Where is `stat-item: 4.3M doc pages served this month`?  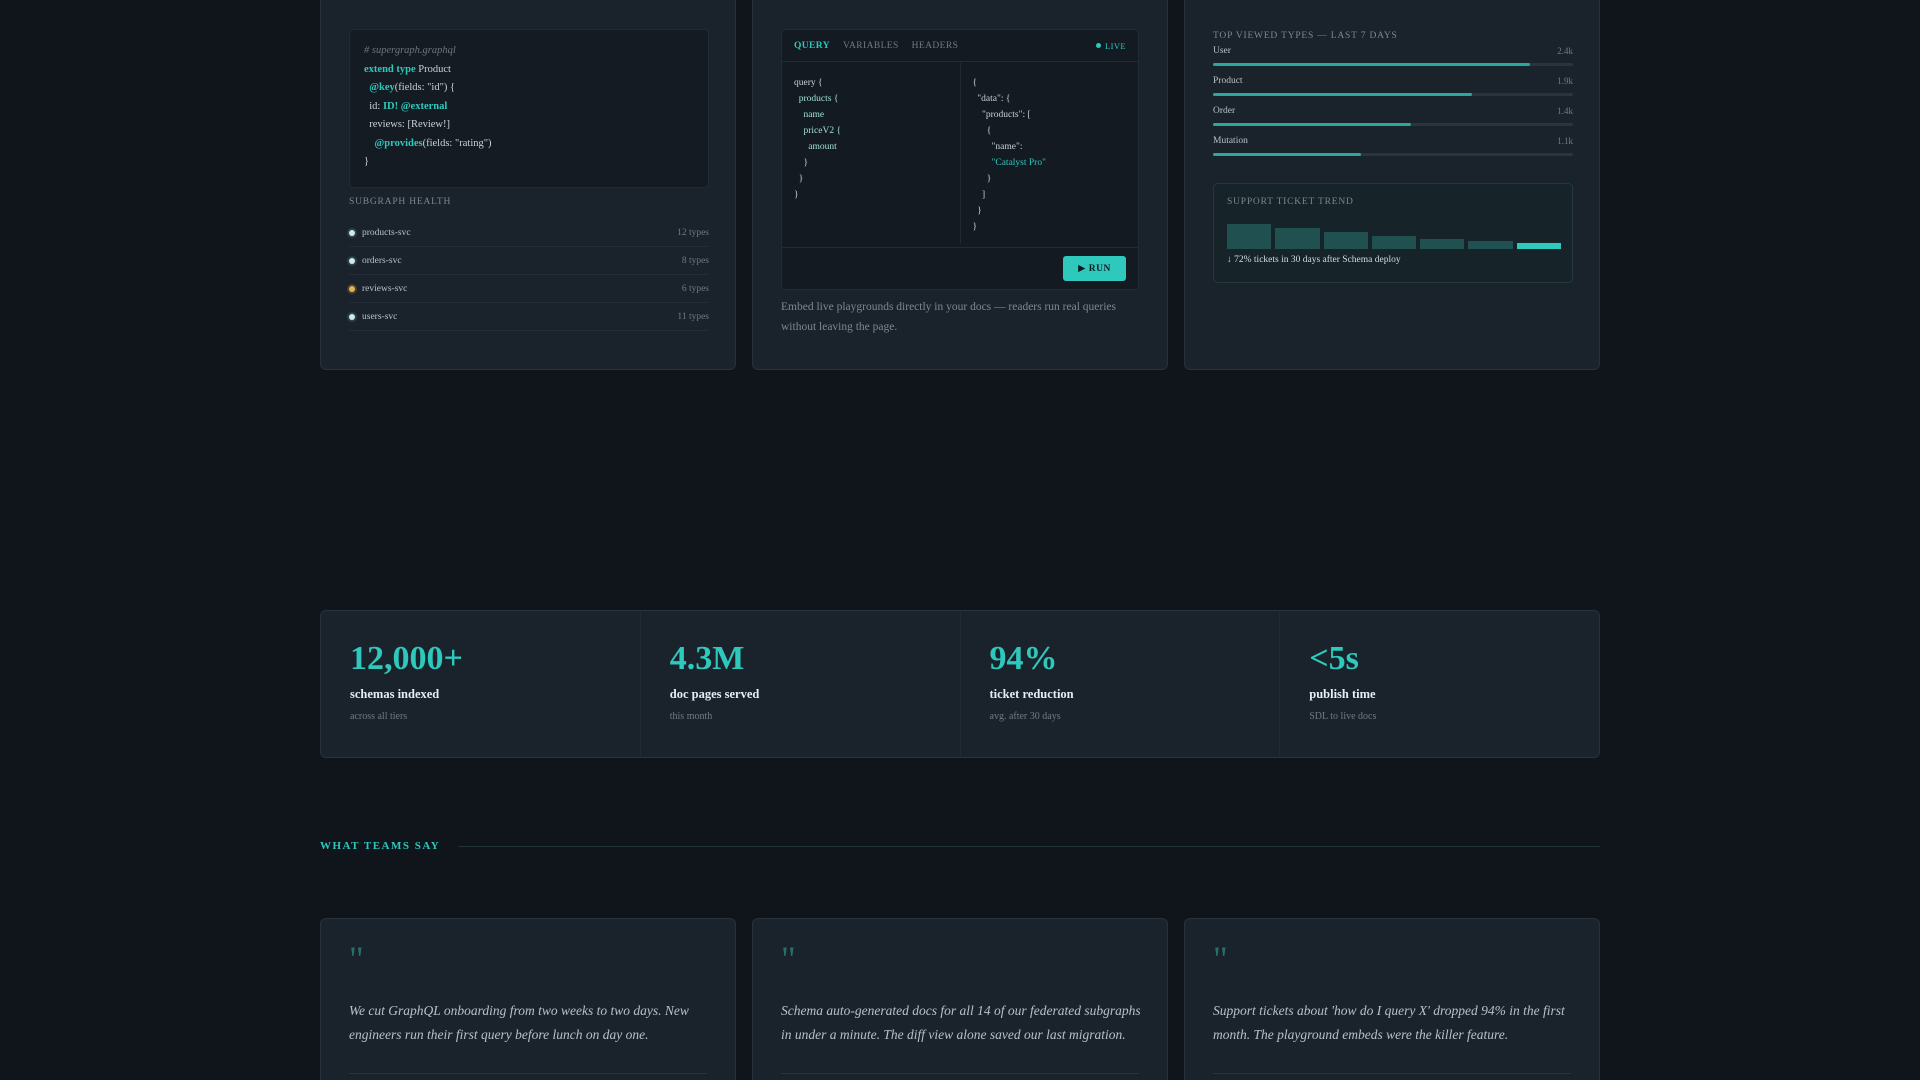 stat-item: 4.3M doc pages served this month is located at coordinates (801, 684).